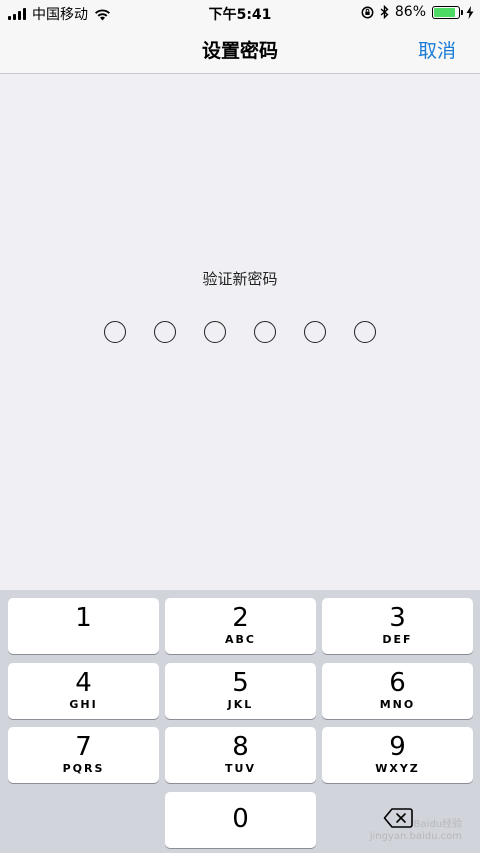 The image size is (480, 853). I want to click on key-letters: WXYZ, so click(397, 768).